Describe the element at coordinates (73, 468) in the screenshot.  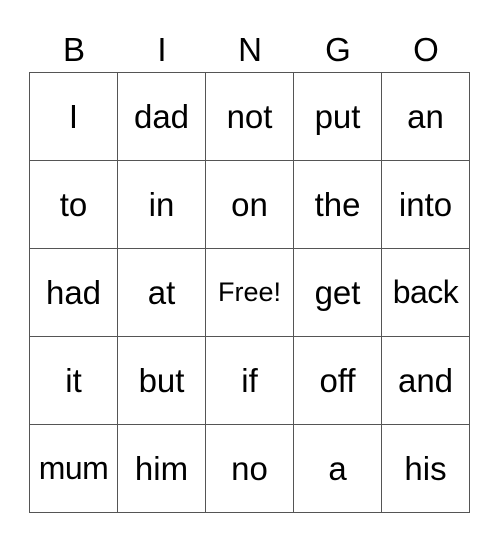
I see `card-cell: mum` at that location.